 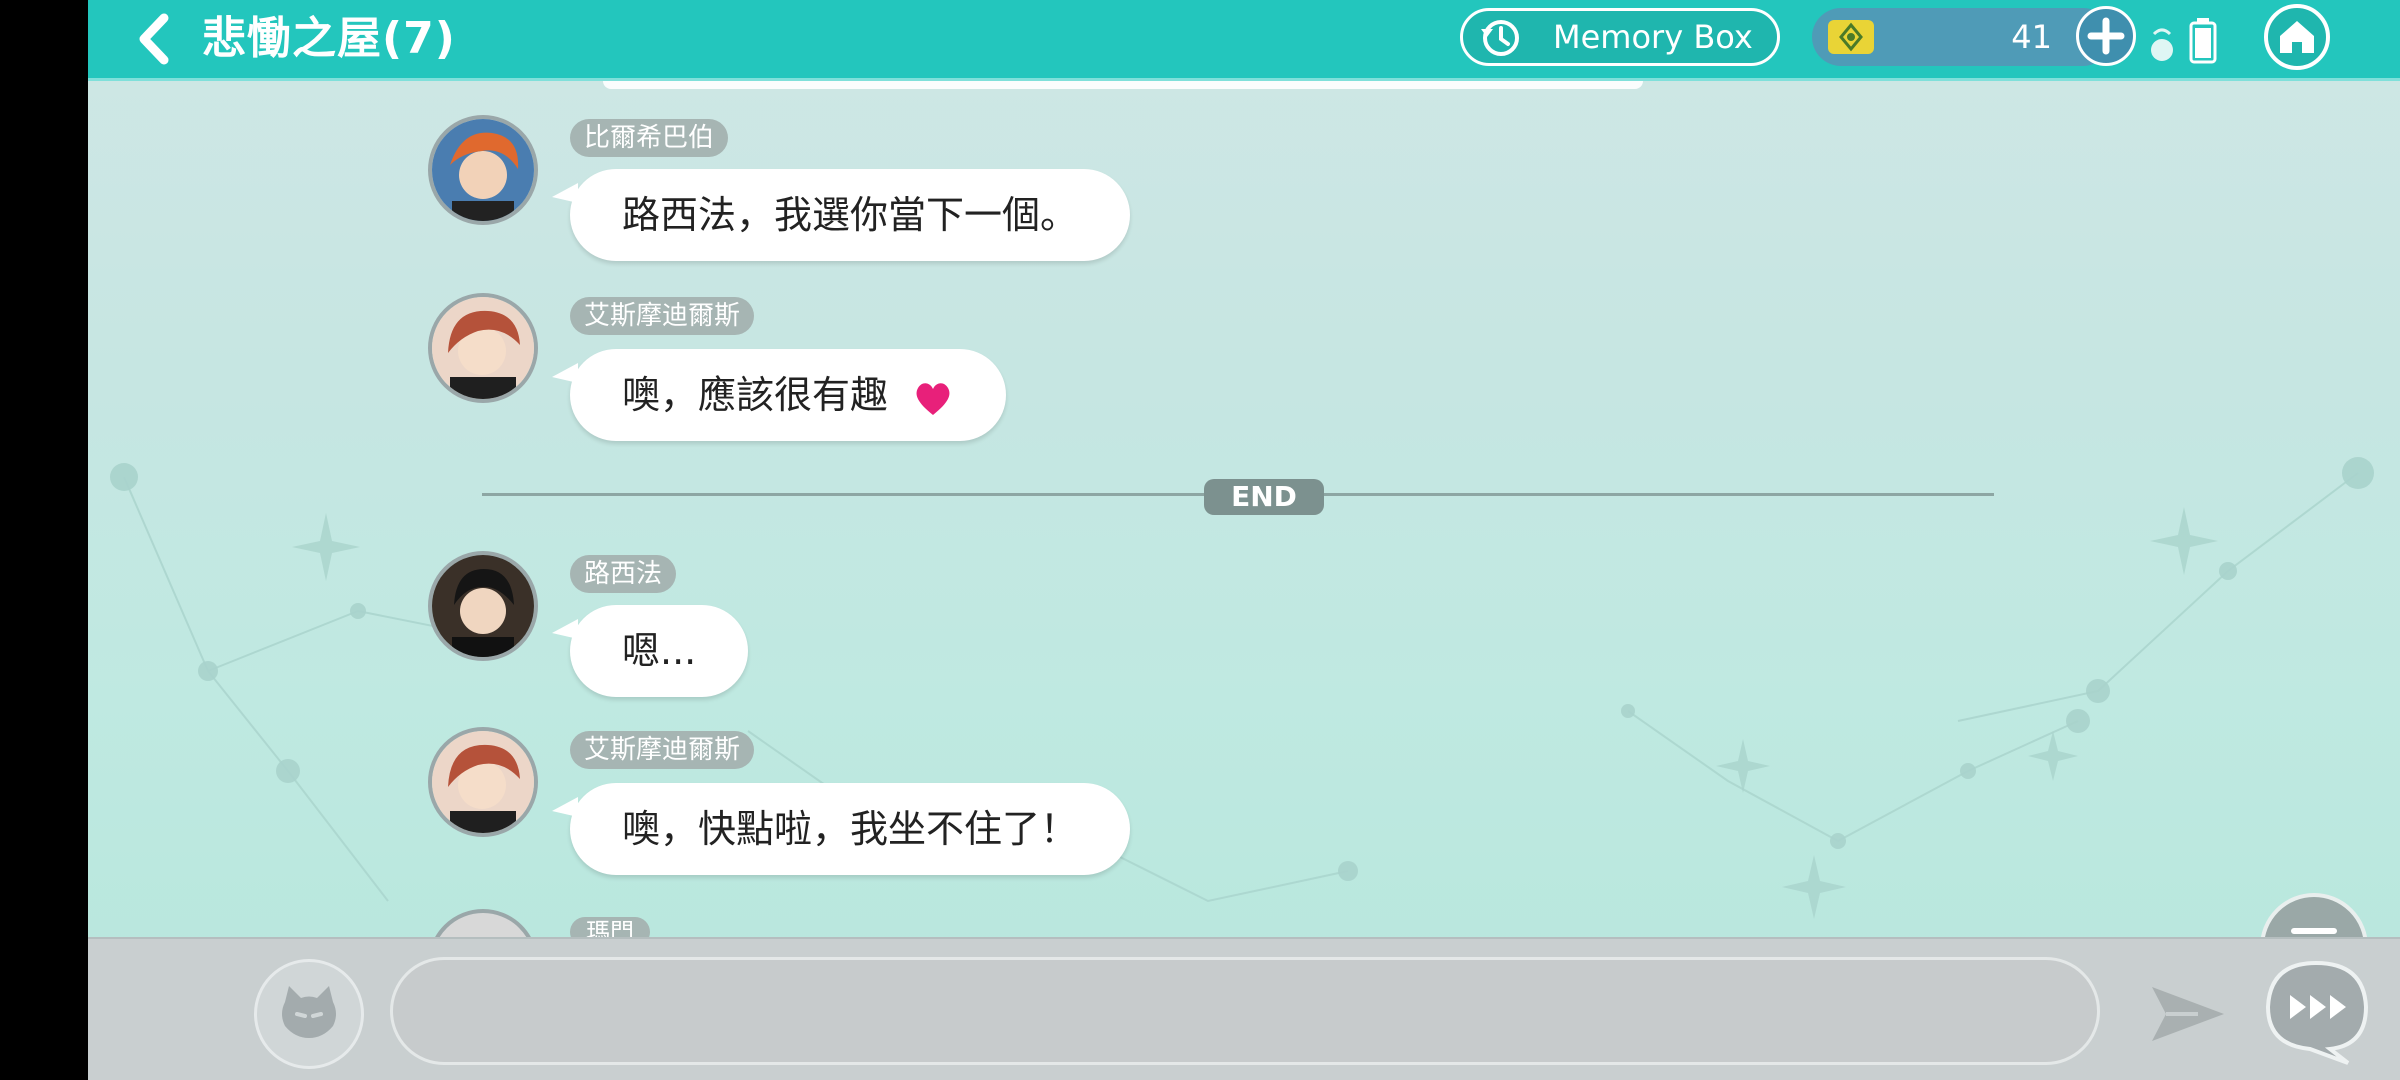 I want to click on heart-icon, so click(x=933, y=398).